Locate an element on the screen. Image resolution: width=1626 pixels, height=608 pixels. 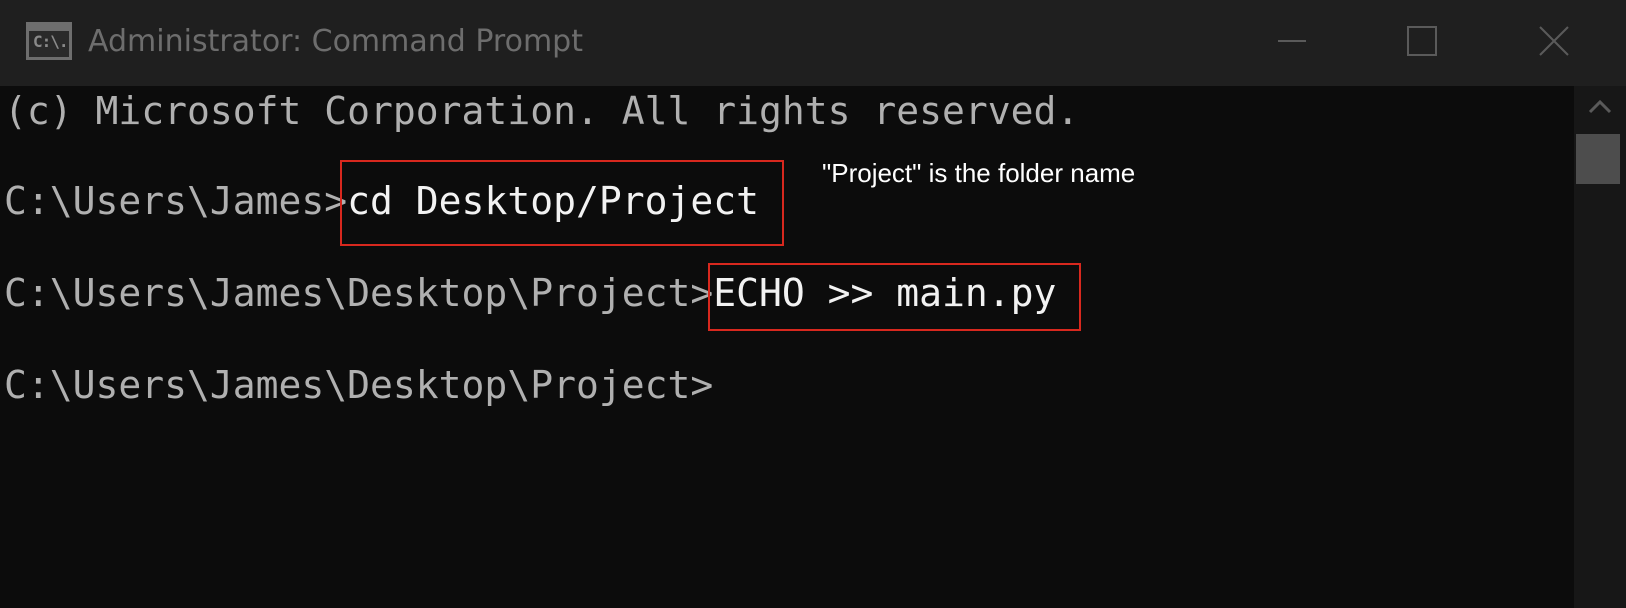
console-line-current-prompt: C:\Users\James\Desktop\Project> is located at coordinates (358, 385).